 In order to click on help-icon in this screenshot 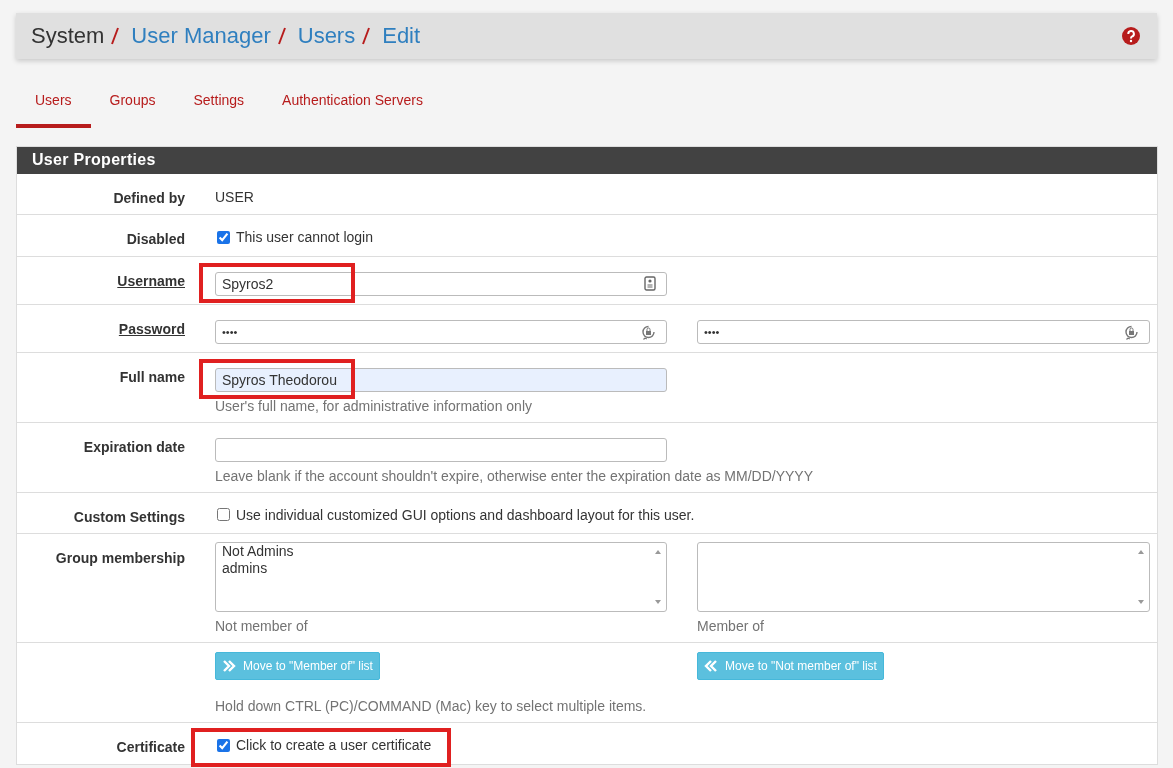, I will do `click(1131, 36)`.